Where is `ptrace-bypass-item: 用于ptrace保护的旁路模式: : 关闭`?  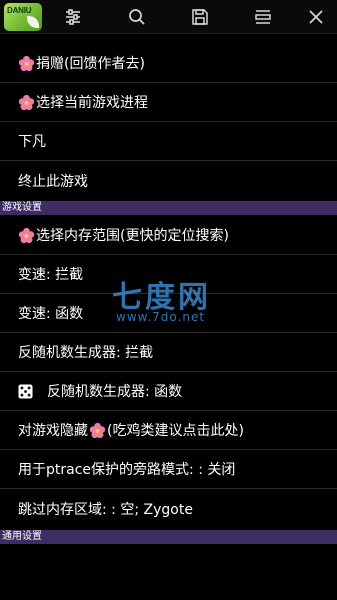
ptrace-bypass-item: 用于ptrace保护的旁路模式: : 关闭 is located at coordinates (168, 469).